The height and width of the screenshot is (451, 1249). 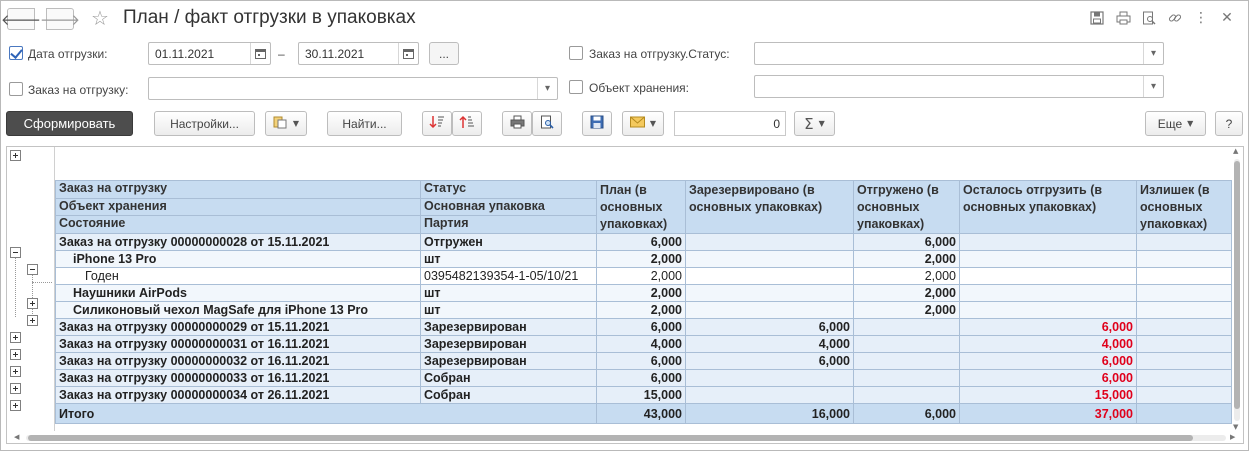 I want to click on storage-field: ▾, so click(x=959, y=86).